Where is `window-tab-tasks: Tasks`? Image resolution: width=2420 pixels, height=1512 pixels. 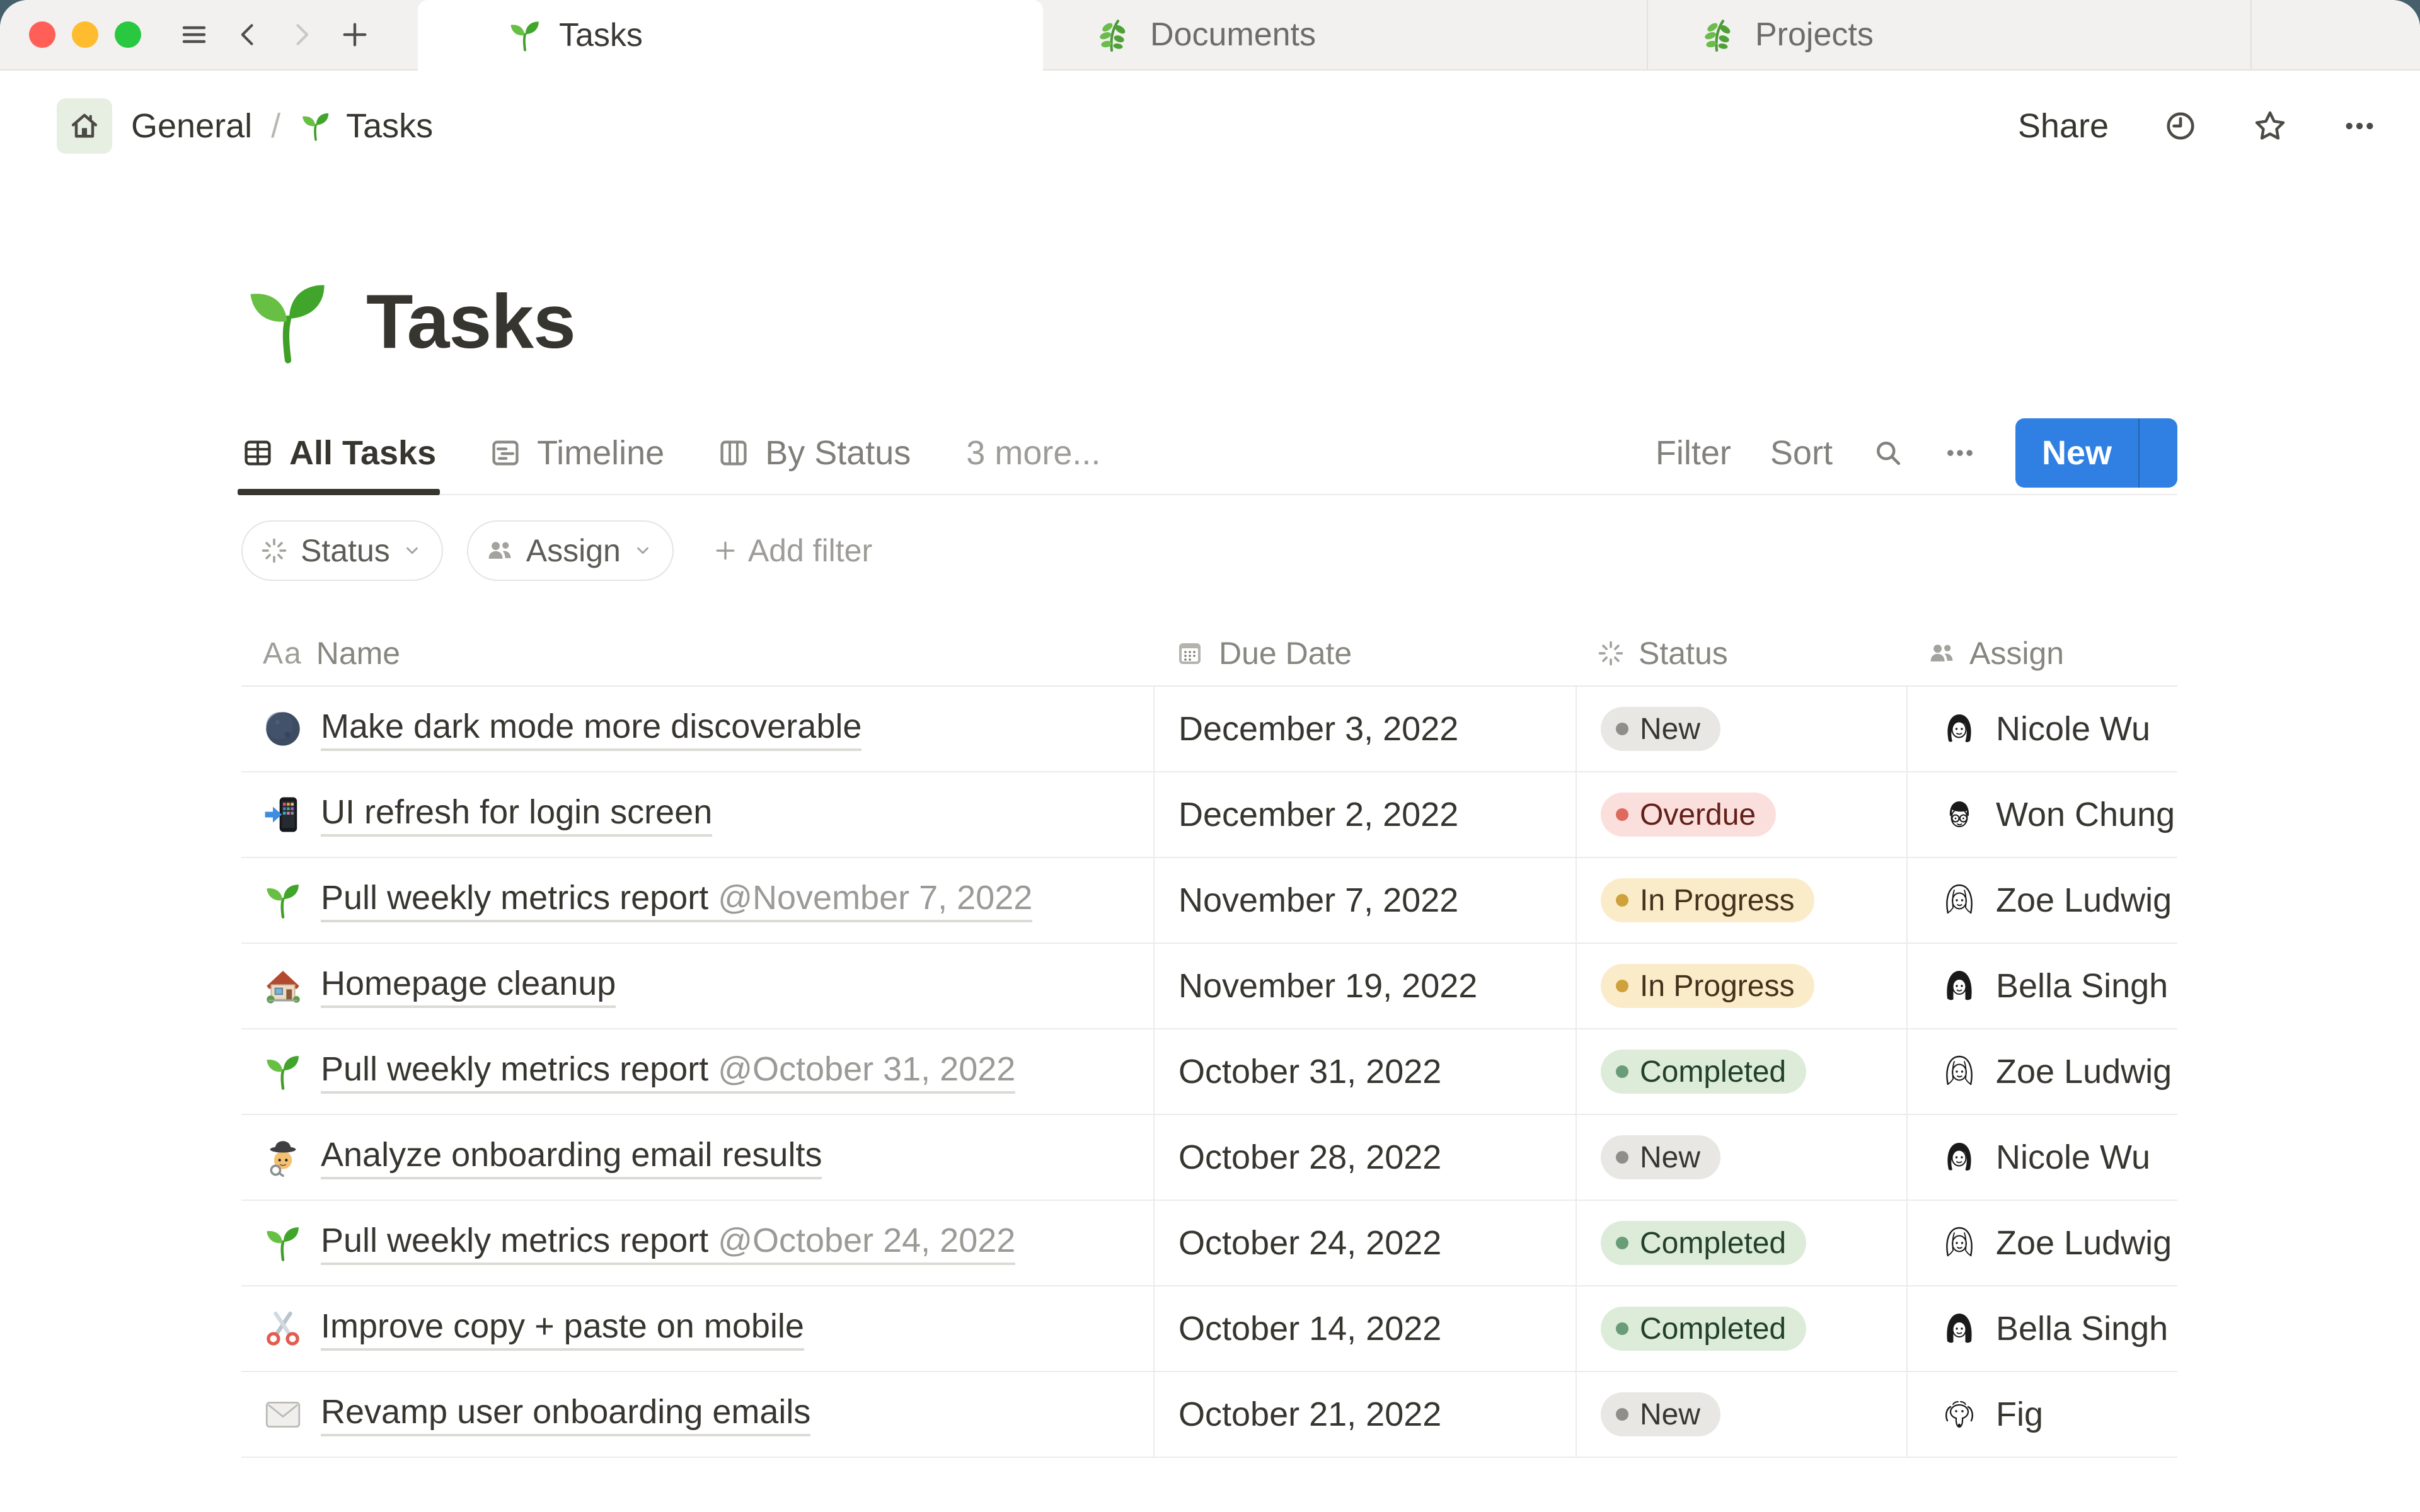 window-tab-tasks: Tasks is located at coordinates (730, 35).